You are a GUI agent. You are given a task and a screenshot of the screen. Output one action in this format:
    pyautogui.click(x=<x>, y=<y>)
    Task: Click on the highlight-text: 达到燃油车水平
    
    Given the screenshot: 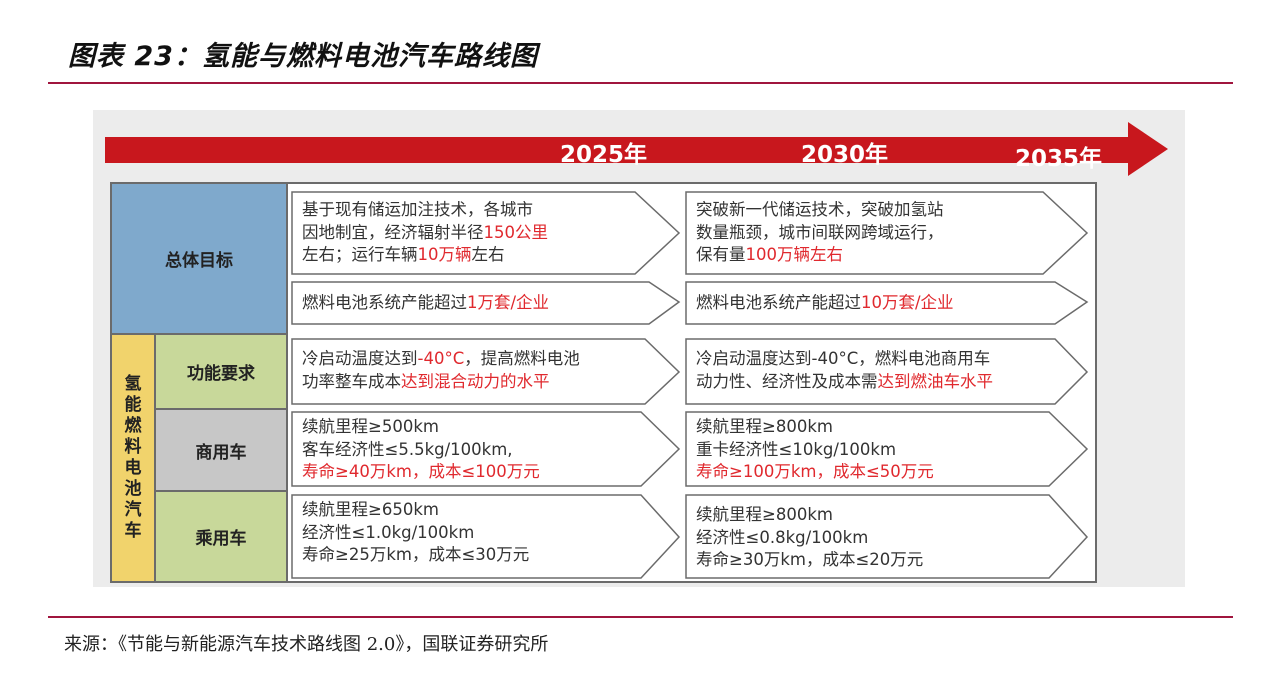 What is the action you would take?
    pyautogui.click(x=935, y=381)
    